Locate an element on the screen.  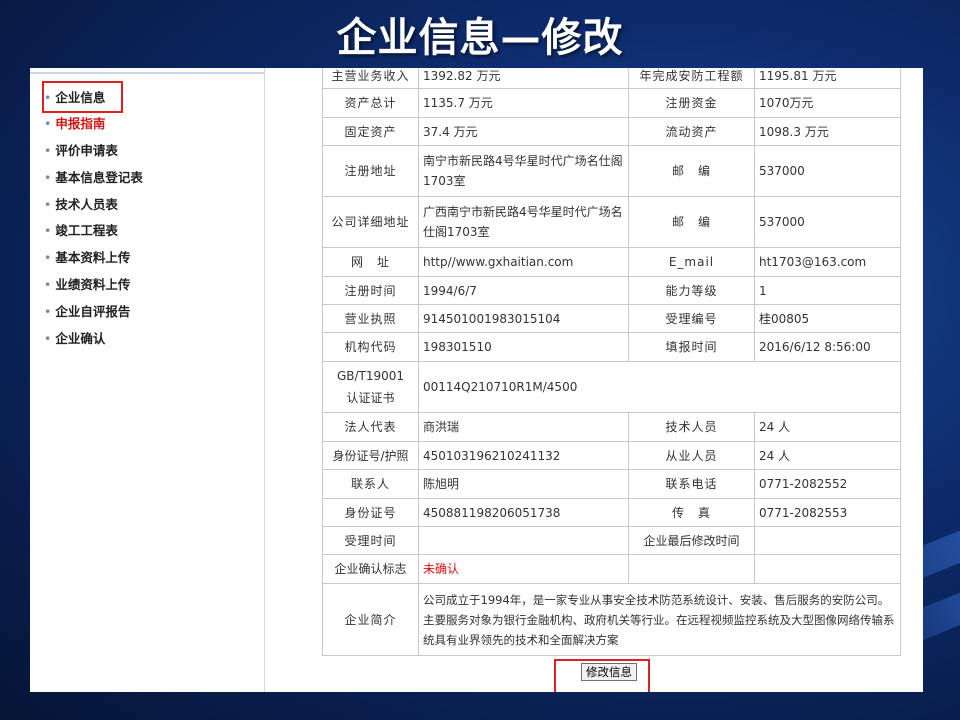
submit-highlight: 修改信息 is located at coordinates (602, 675).